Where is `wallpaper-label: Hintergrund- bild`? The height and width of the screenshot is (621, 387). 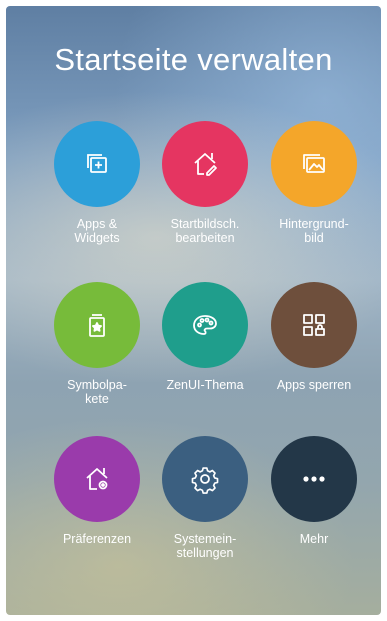
wallpaper-label: Hintergrund- bild is located at coordinates (314, 231).